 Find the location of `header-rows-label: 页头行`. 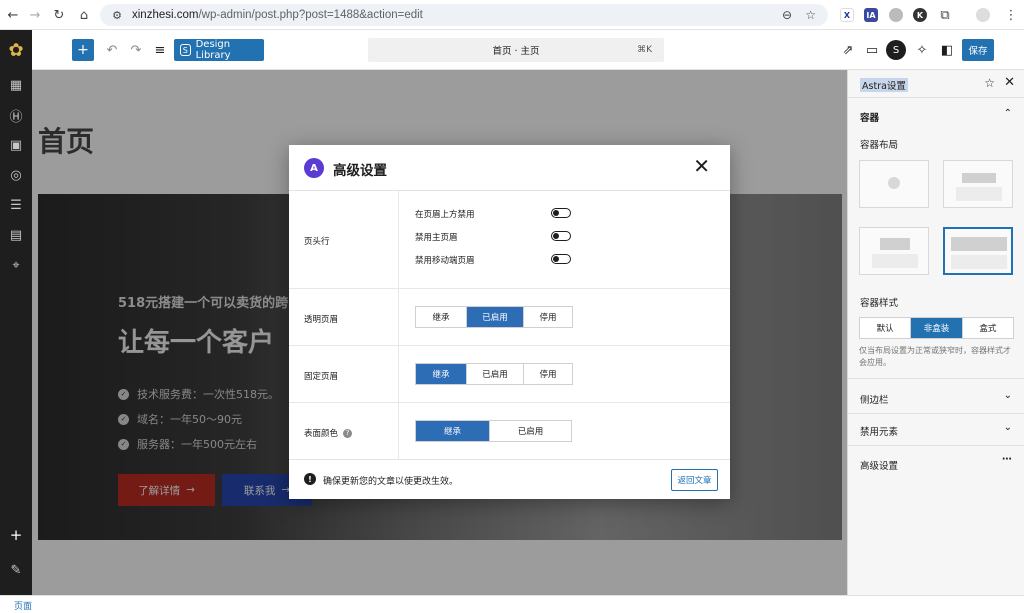

header-rows-label: 页头行 is located at coordinates (317, 242).